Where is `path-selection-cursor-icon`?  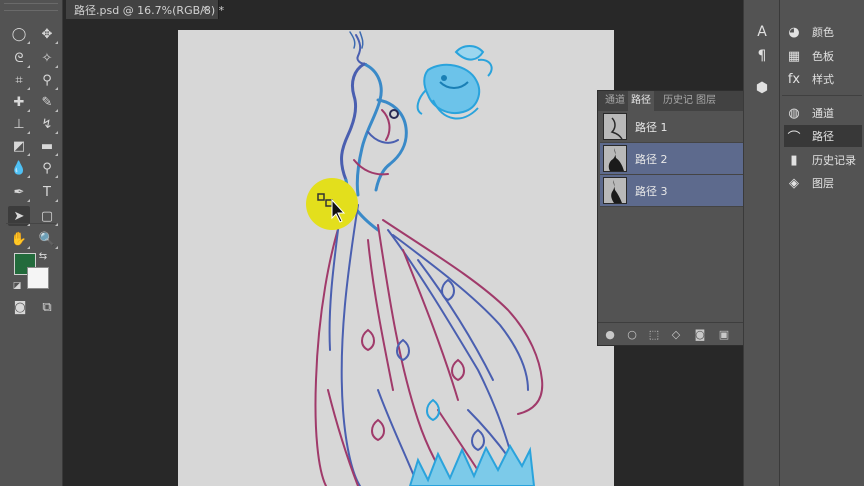 path-selection-cursor-icon is located at coordinates (331, 208).